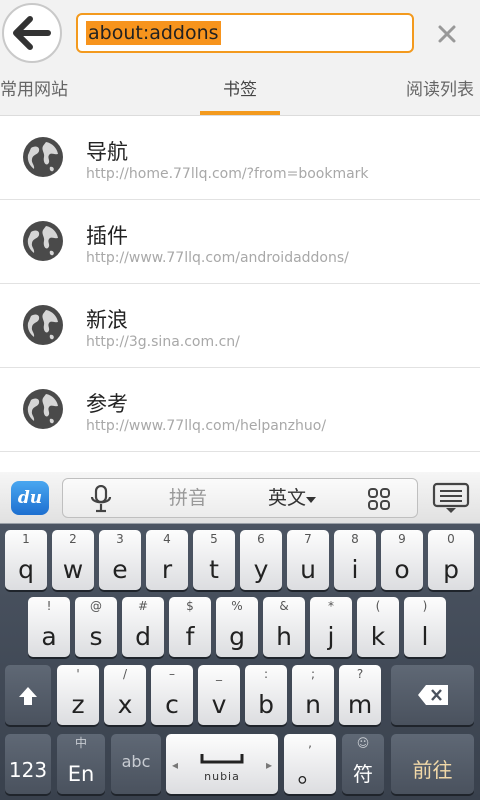  What do you see at coordinates (311, 500) in the screenshot?
I see `dropdown-triangle-icon` at bounding box center [311, 500].